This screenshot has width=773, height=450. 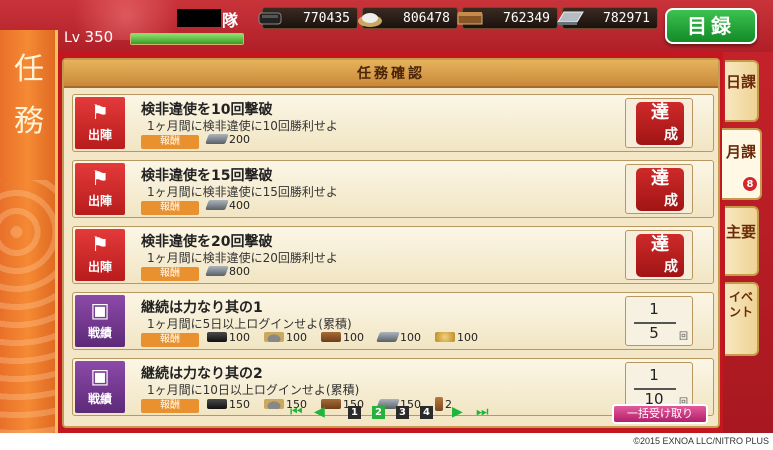 What do you see at coordinates (227, 205) in the screenshot?
I see `reward-item: 400` at bounding box center [227, 205].